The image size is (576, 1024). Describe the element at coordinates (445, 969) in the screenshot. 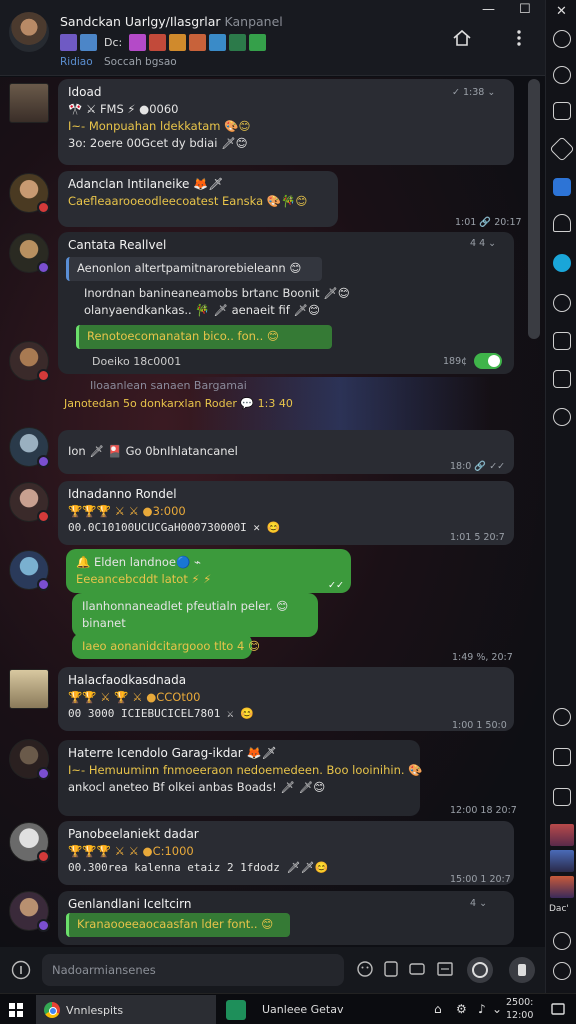

I see `sticker-icon` at that location.